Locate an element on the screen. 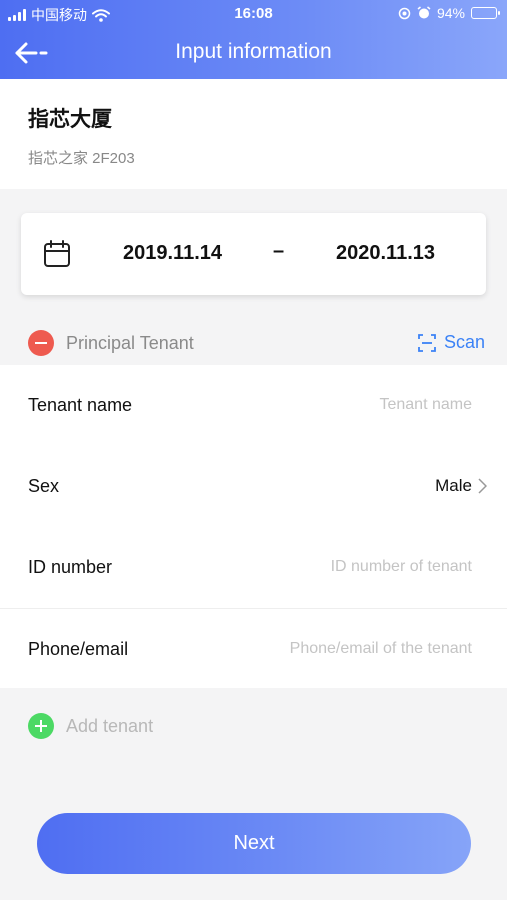  id-number-label: ID number is located at coordinates (70, 567).